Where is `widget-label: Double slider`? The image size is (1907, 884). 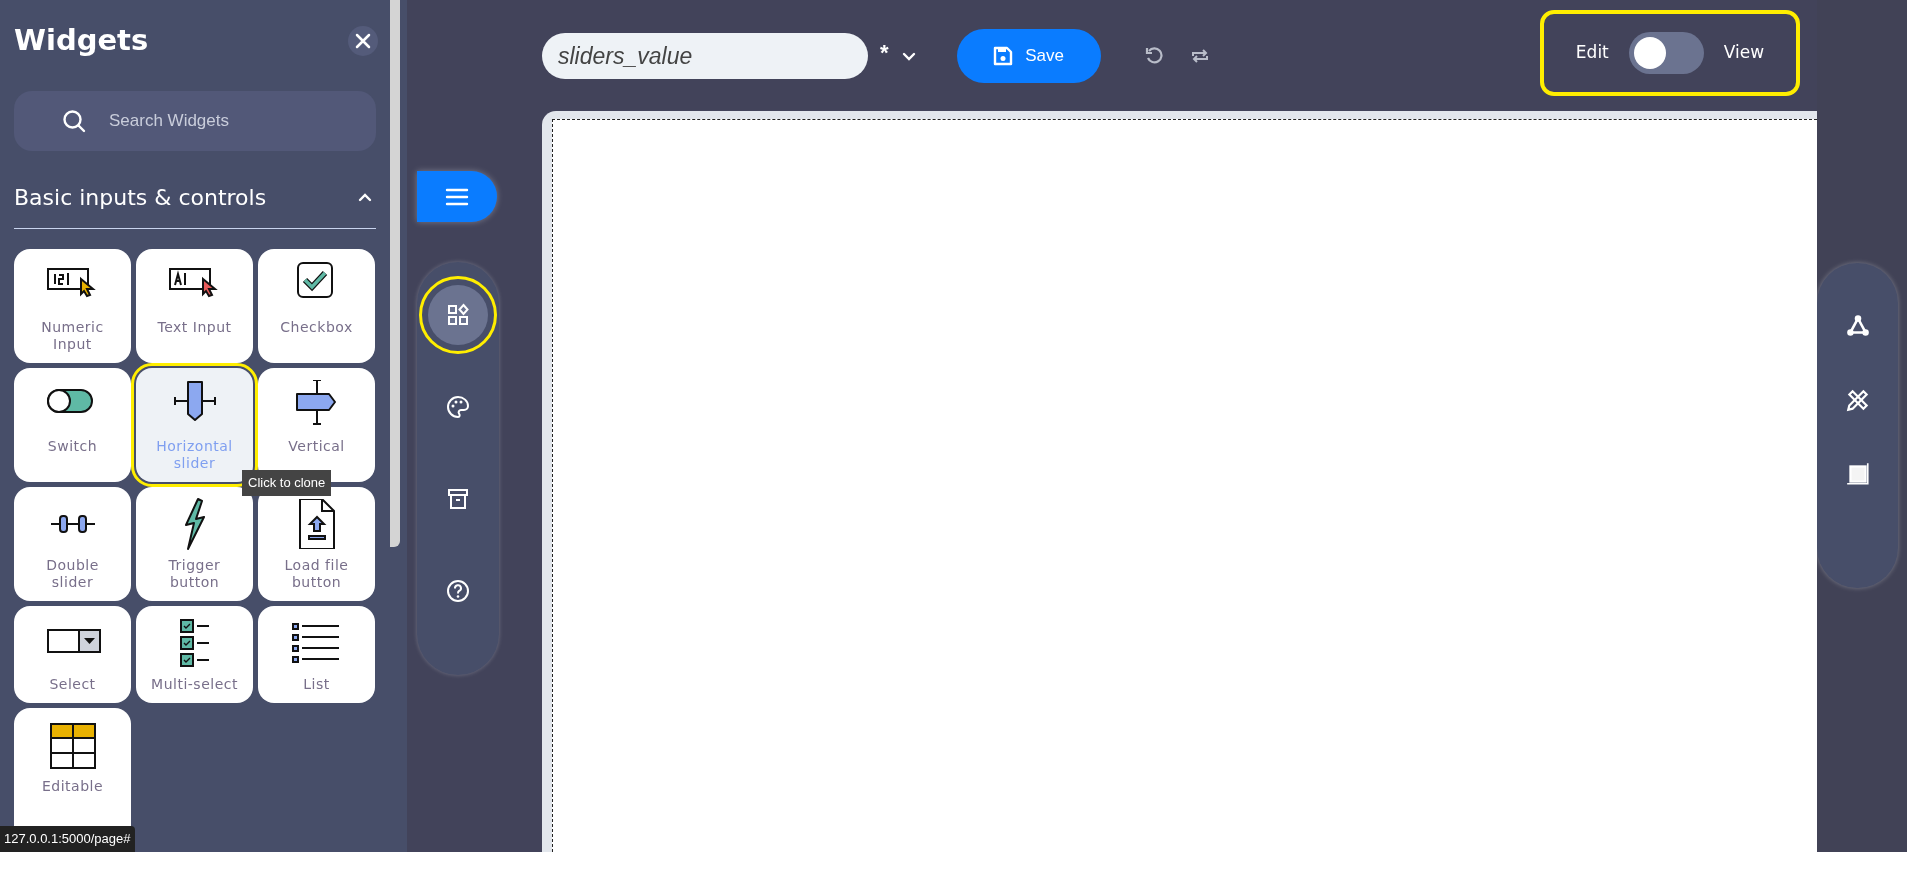
widget-label: Double slider is located at coordinates (72, 574).